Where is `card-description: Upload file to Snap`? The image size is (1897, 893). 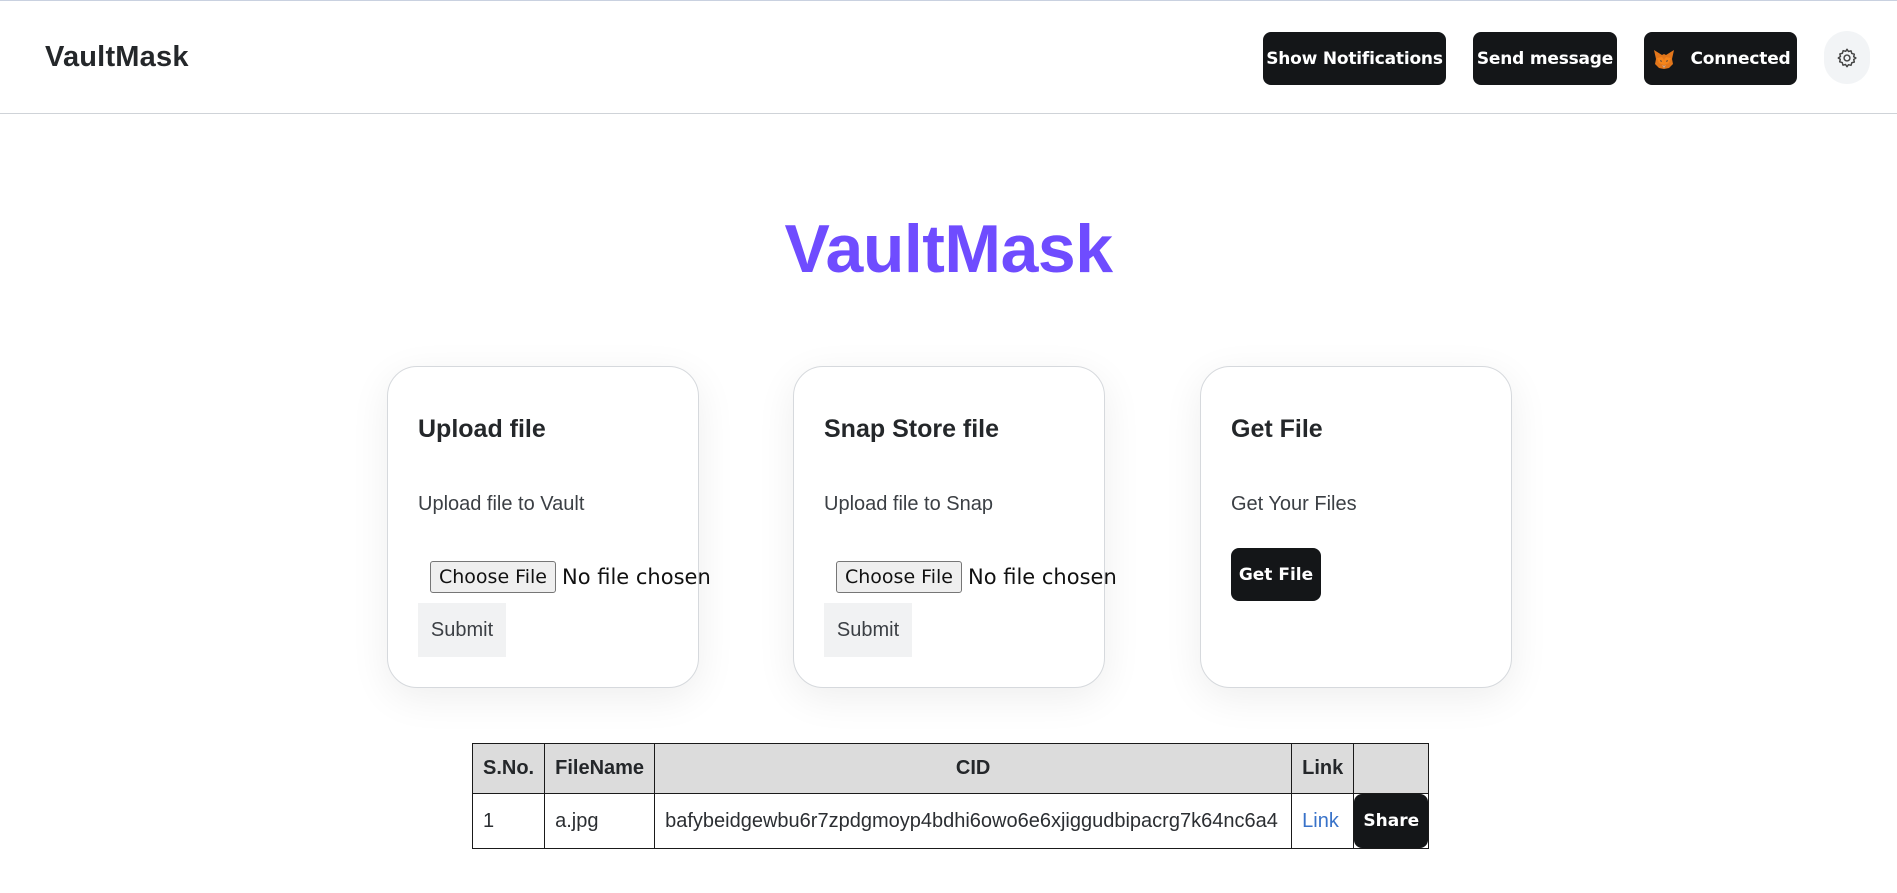 card-description: Upload file to Snap is located at coordinates (909, 504).